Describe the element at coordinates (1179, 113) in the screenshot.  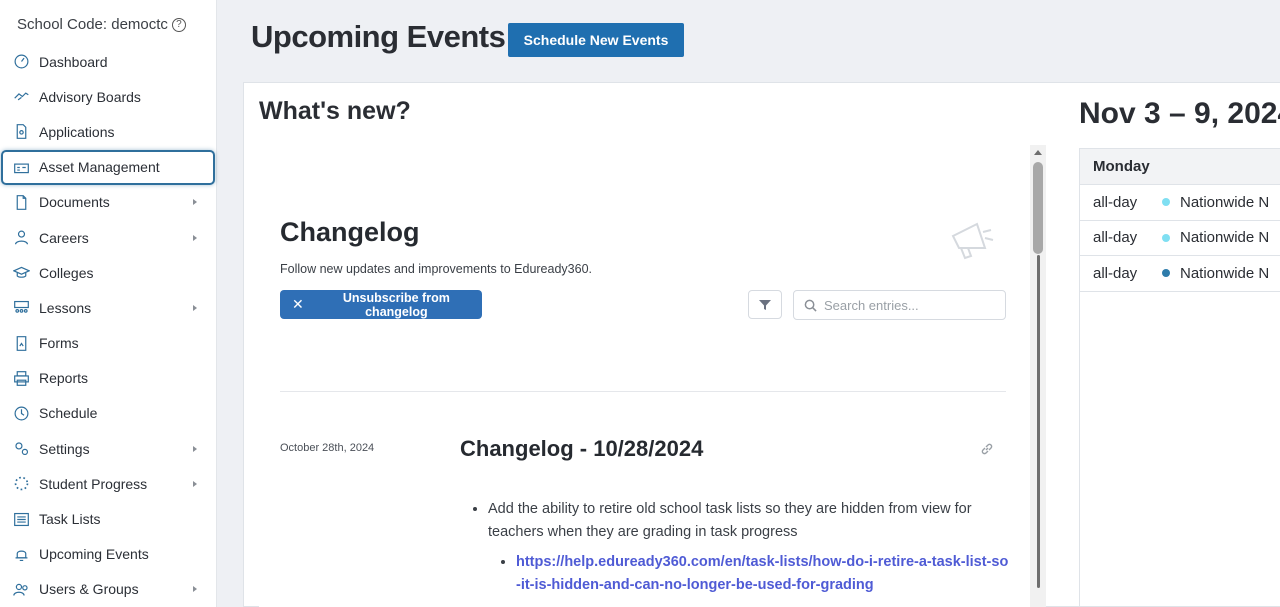
I see `calendar-range-title: Nov 3 – 9, 2024` at that location.